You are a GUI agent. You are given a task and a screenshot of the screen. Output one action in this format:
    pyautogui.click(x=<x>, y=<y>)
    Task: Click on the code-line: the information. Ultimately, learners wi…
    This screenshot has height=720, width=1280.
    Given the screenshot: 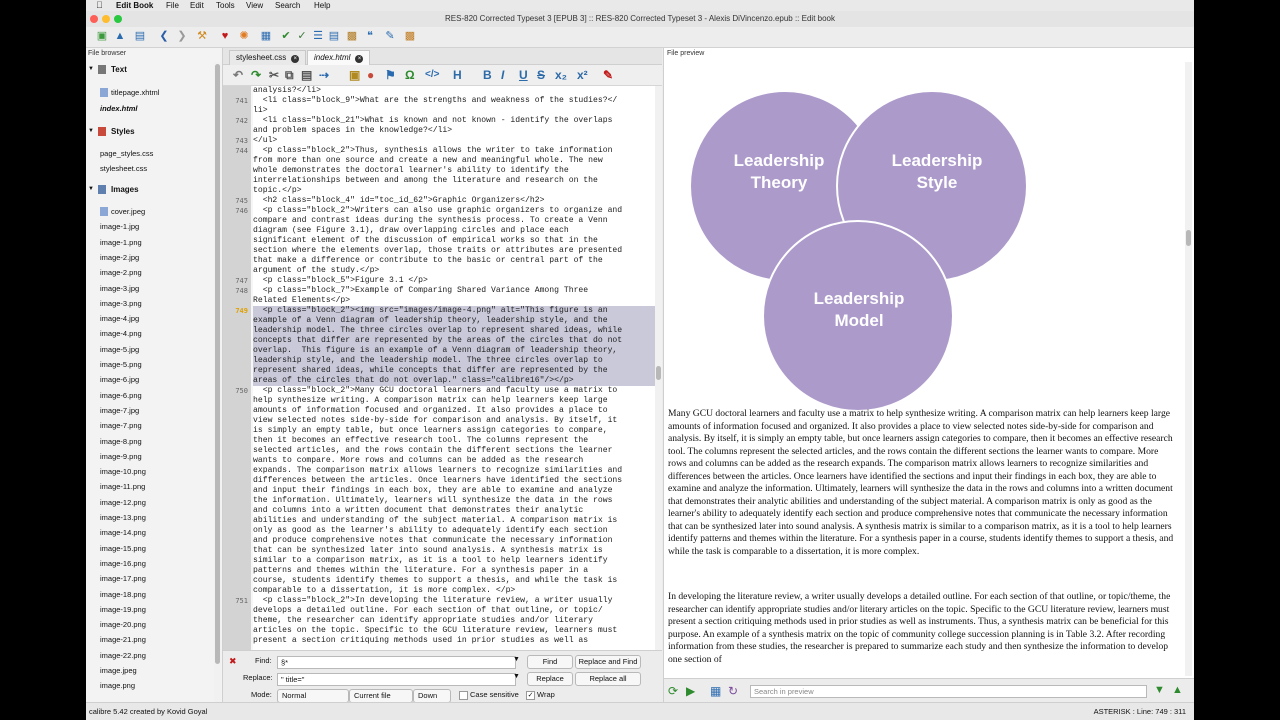 What is the action you would take?
    pyautogui.click(x=455, y=501)
    